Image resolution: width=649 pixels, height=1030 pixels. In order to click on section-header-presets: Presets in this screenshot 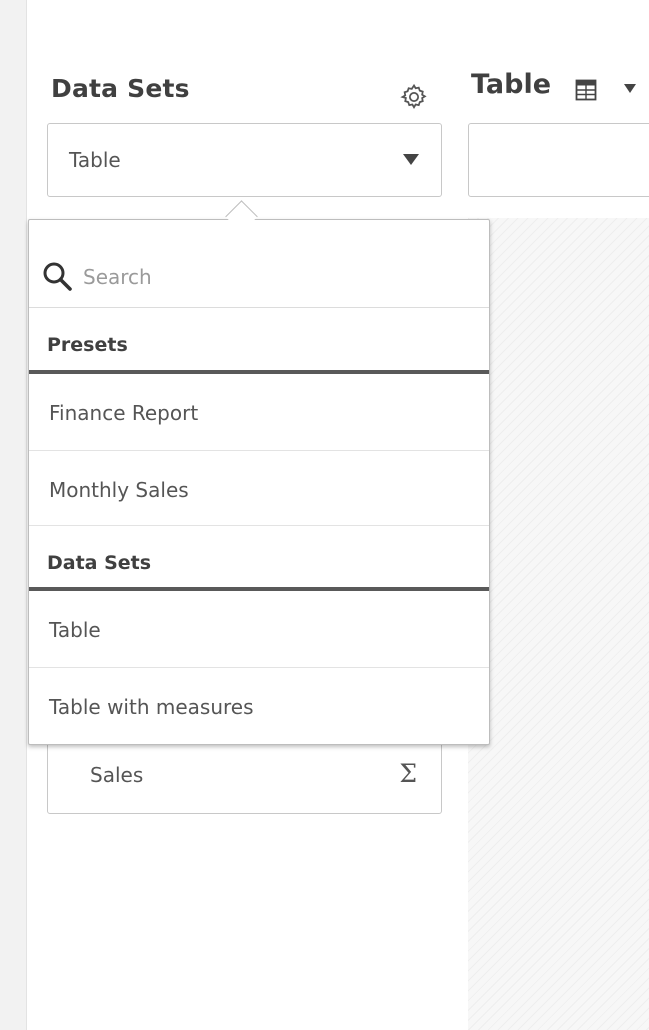, I will do `click(259, 341)`.